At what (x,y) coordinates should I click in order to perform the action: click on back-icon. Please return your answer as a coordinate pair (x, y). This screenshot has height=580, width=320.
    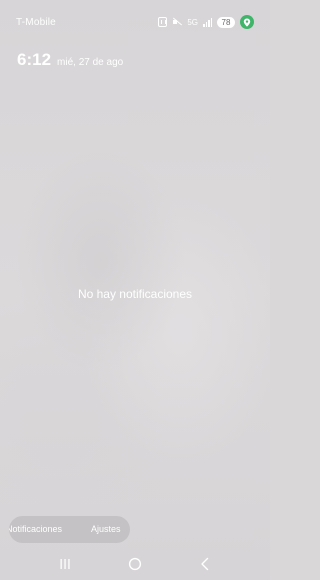
    Looking at the image, I should click on (205, 564).